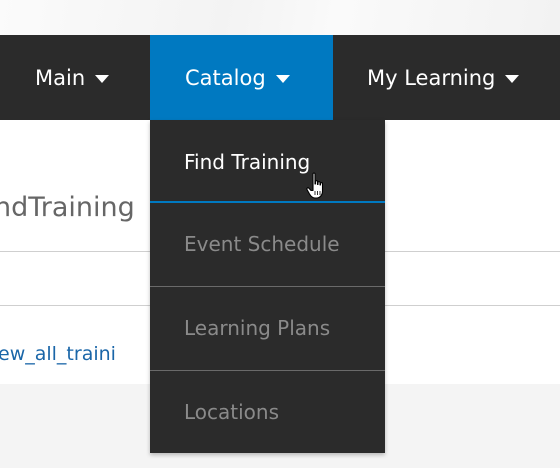 The image size is (560, 468). What do you see at coordinates (225, 77) in the screenshot?
I see `nav-catalog-label: Catalog` at bounding box center [225, 77].